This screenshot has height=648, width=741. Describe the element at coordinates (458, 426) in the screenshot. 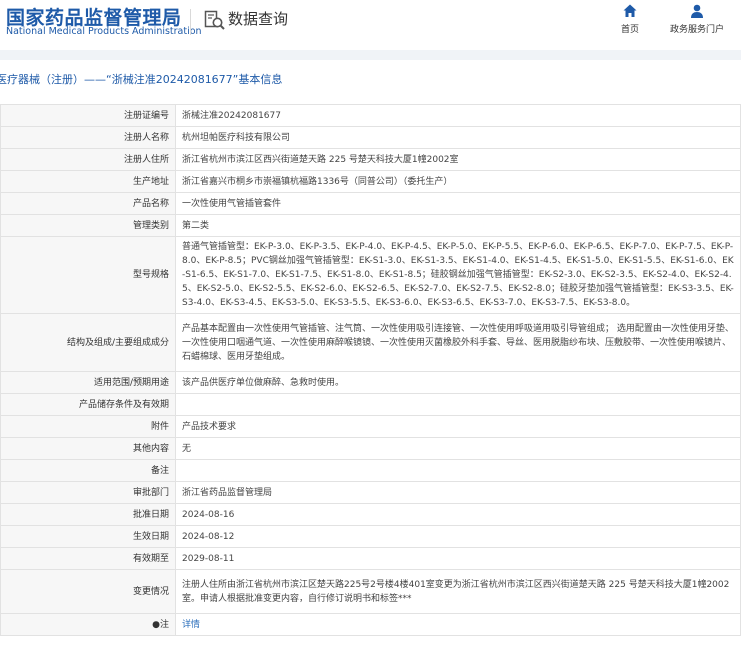

I see `field-value: 产品技术要求` at that location.